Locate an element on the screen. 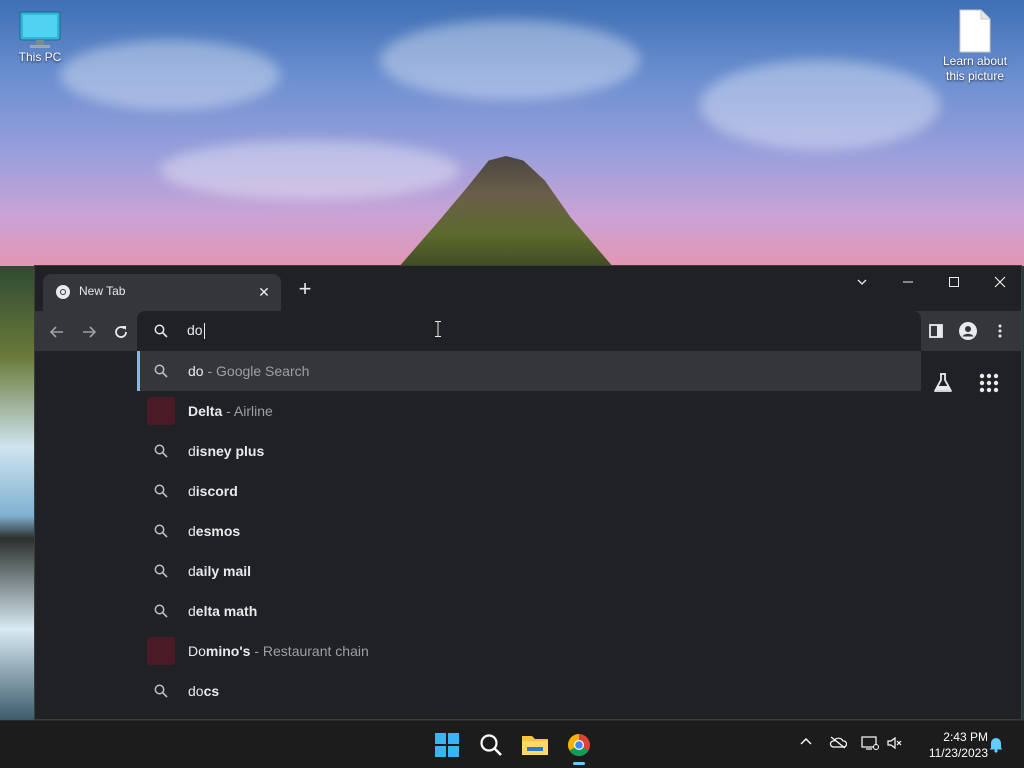 This screenshot has height=768, width=1024. back-button is located at coordinates (57, 331).